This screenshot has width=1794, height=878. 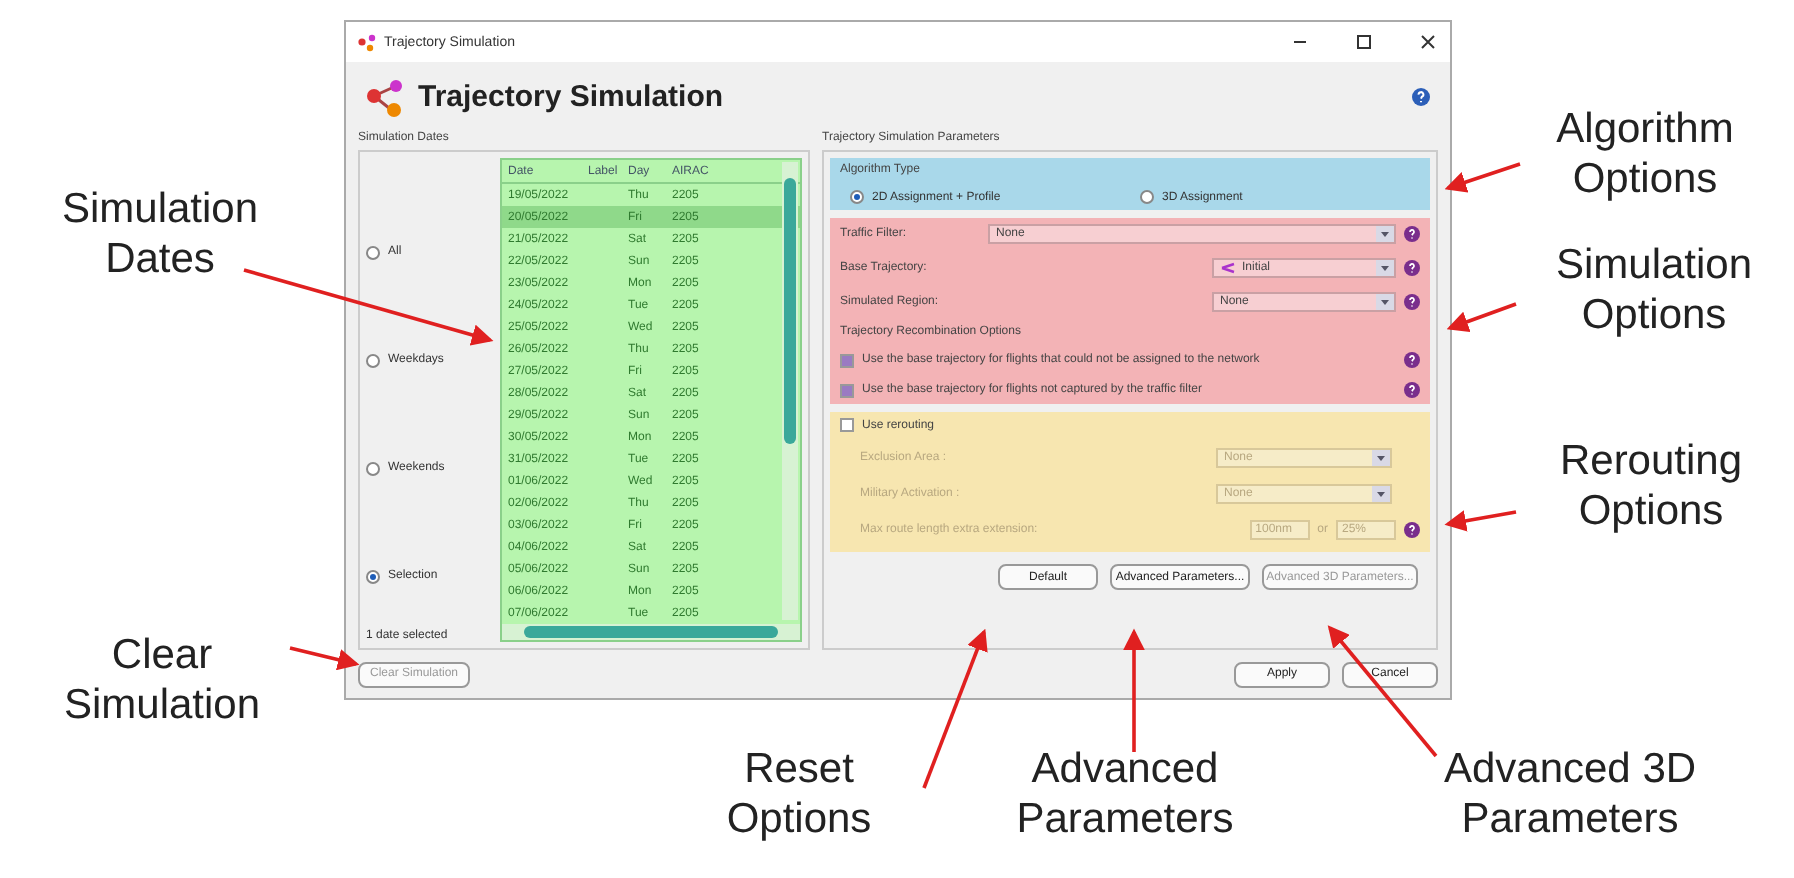 I want to click on callout-label: Advanced 3D Parameters, so click(x=1570, y=794).